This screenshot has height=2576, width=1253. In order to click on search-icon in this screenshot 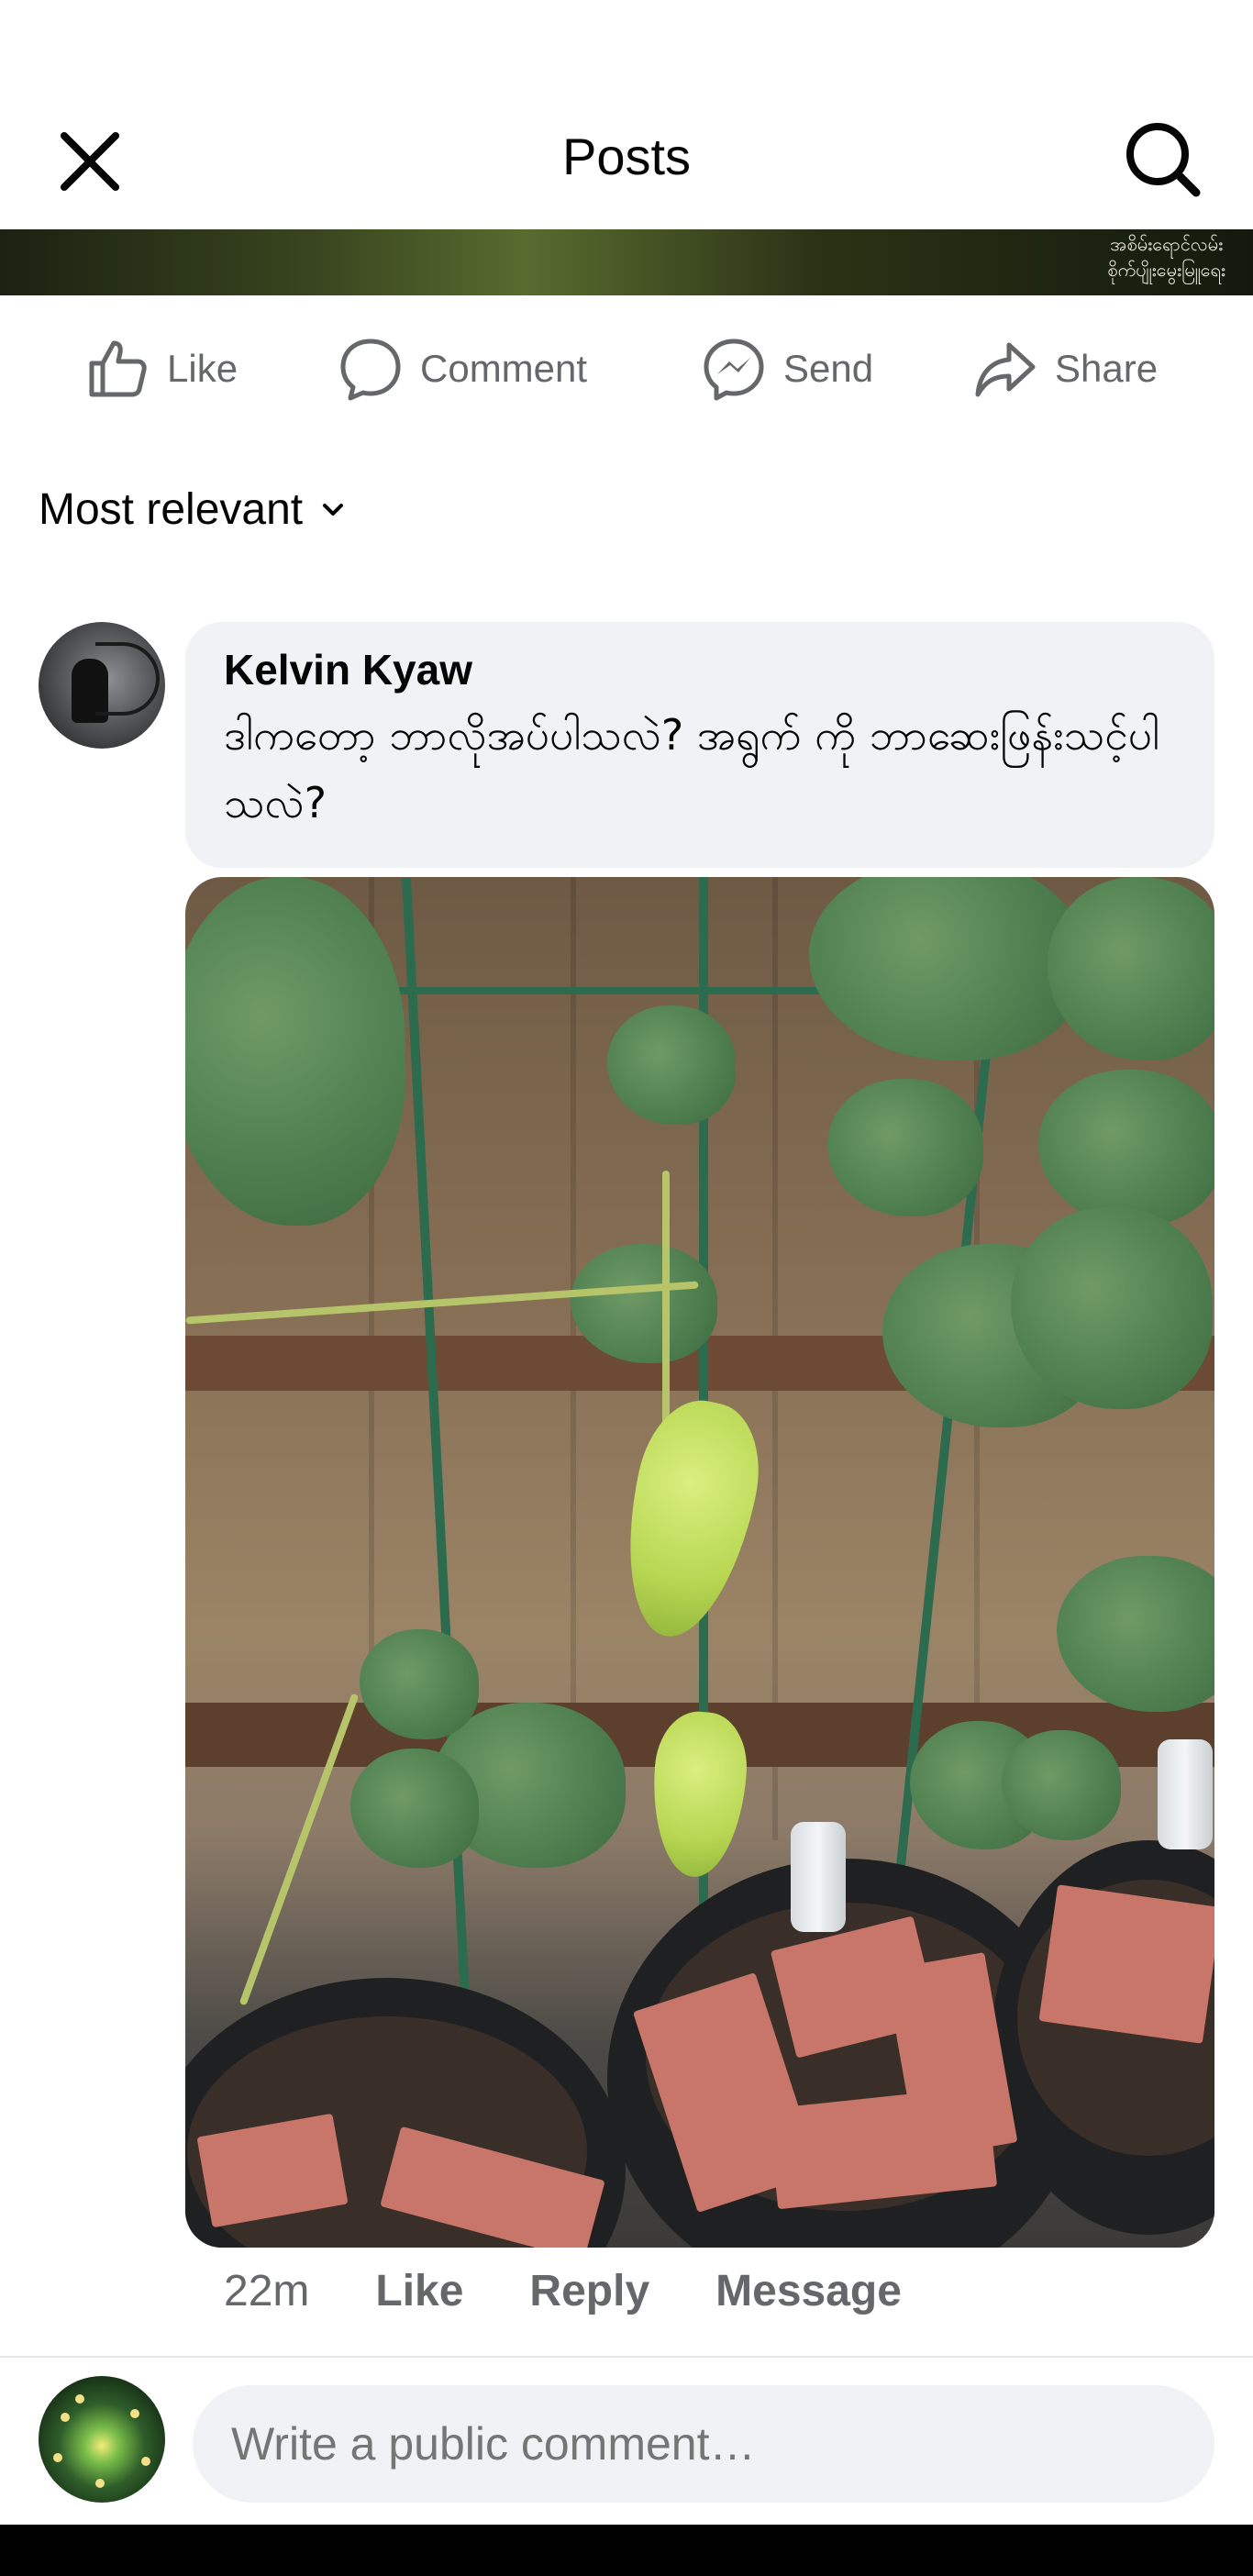, I will do `click(1162, 158)`.